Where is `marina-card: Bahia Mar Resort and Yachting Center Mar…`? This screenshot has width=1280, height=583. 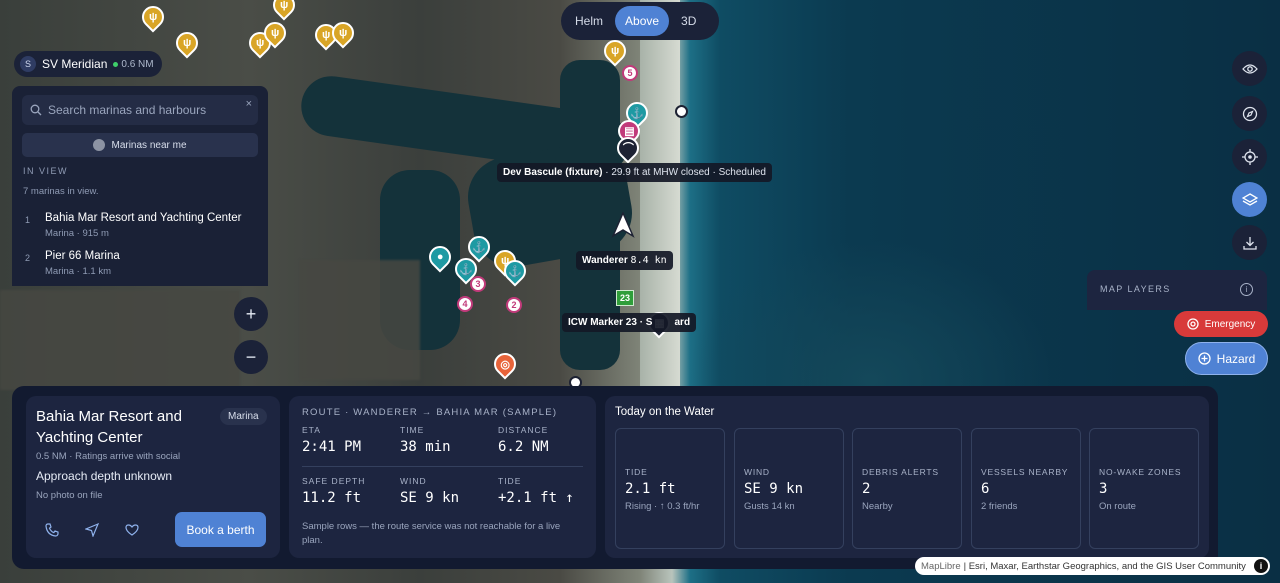 marina-card: Bahia Mar Resort and Yachting Center Mar… is located at coordinates (153, 477).